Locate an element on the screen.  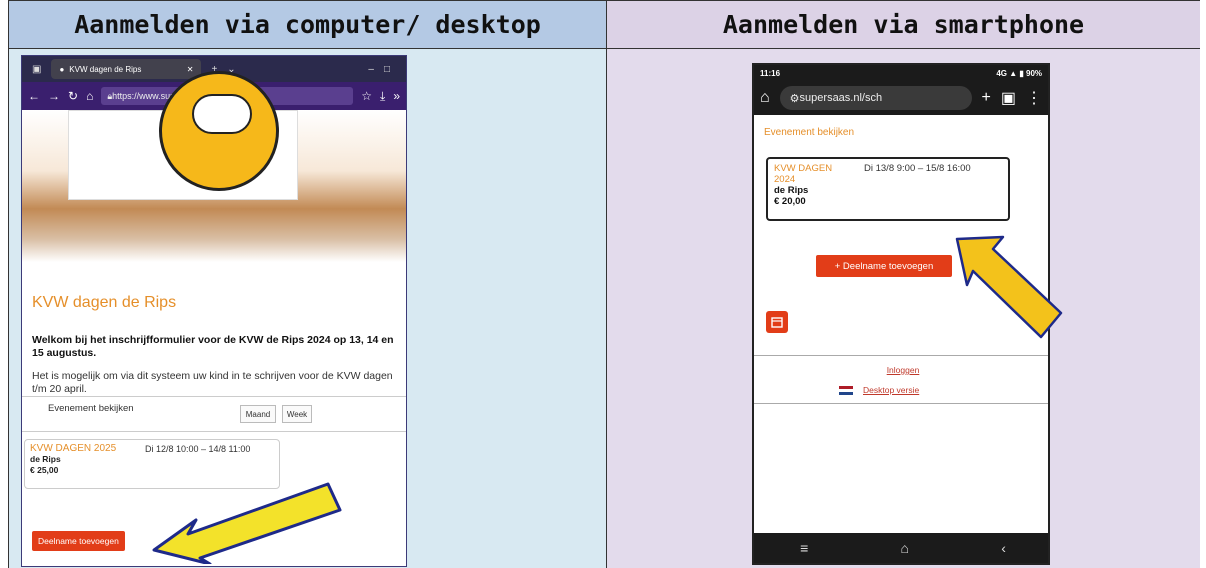
download-icon: ⤓ is located at coordinates (382, 96).